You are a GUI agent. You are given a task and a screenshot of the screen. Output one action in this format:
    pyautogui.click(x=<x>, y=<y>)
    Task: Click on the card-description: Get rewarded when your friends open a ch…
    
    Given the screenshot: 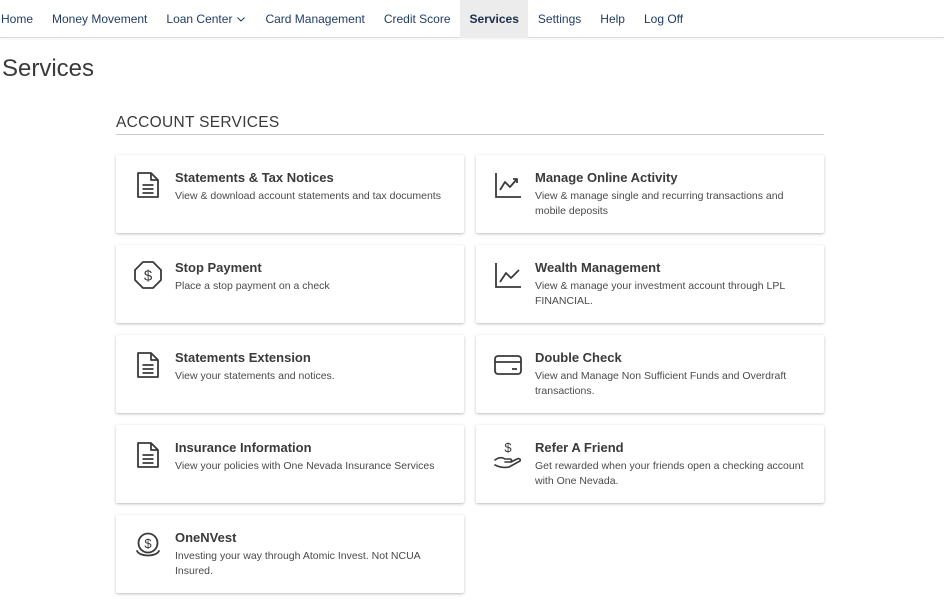 What is the action you would take?
    pyautogui.click(x=669, y=473)
    